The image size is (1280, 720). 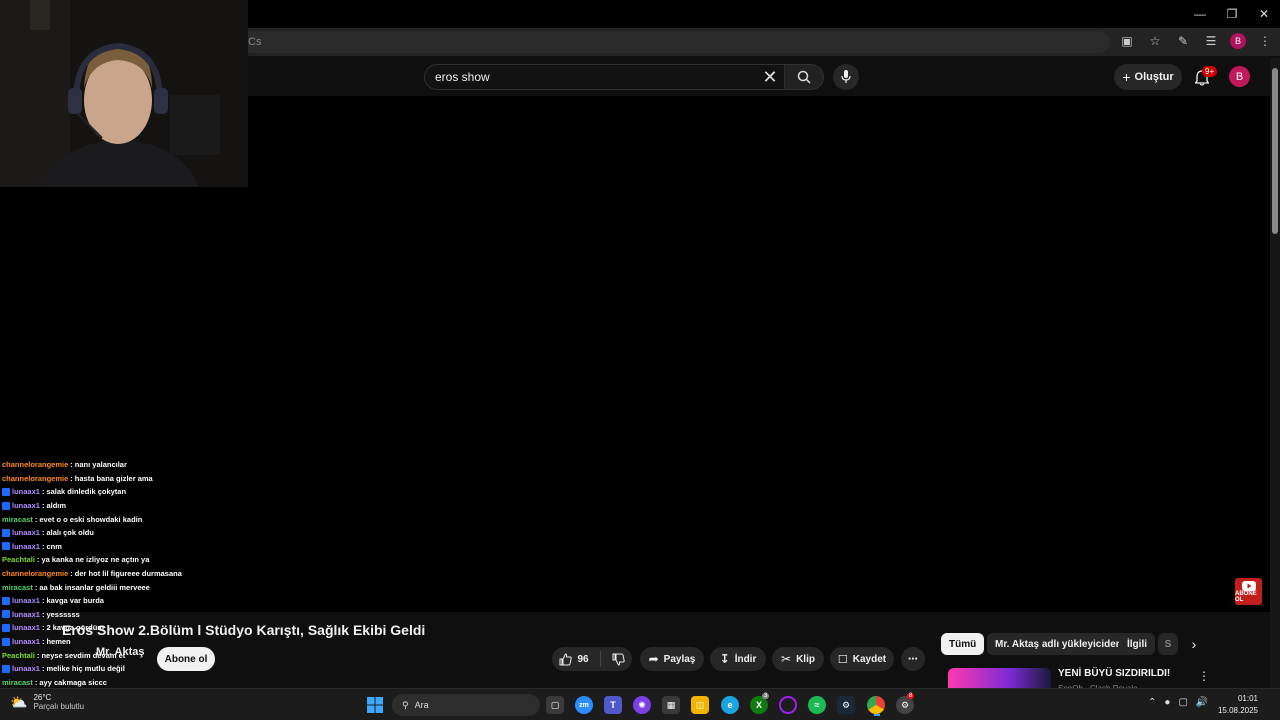 I want to click on more-actions-button: ⋯, so click(x=913, y=659).